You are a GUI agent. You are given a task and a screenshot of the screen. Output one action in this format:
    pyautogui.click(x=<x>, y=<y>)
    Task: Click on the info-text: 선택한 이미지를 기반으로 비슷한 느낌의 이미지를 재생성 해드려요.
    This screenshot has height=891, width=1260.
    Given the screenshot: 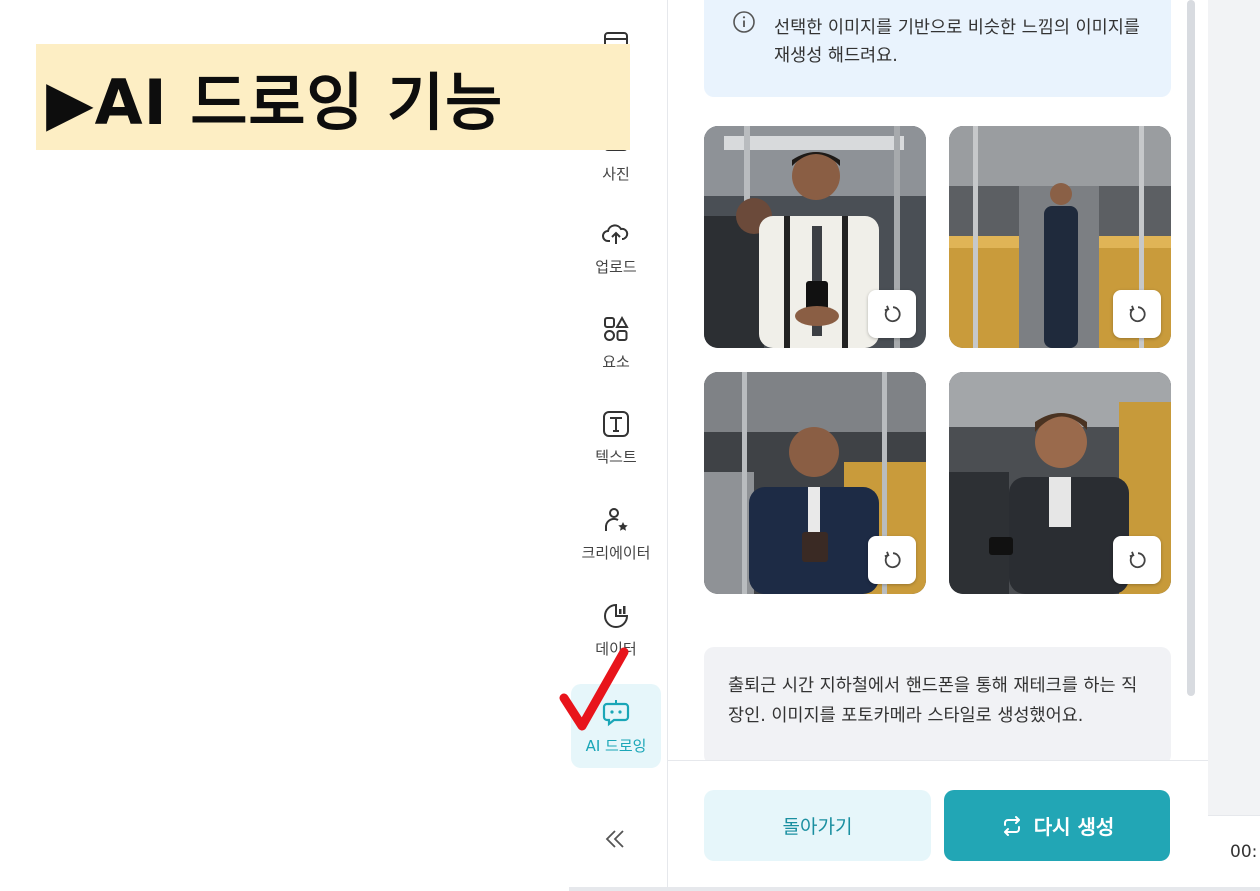 What is the action you would take?
    pyautogui.click(x=957, y=42)
    